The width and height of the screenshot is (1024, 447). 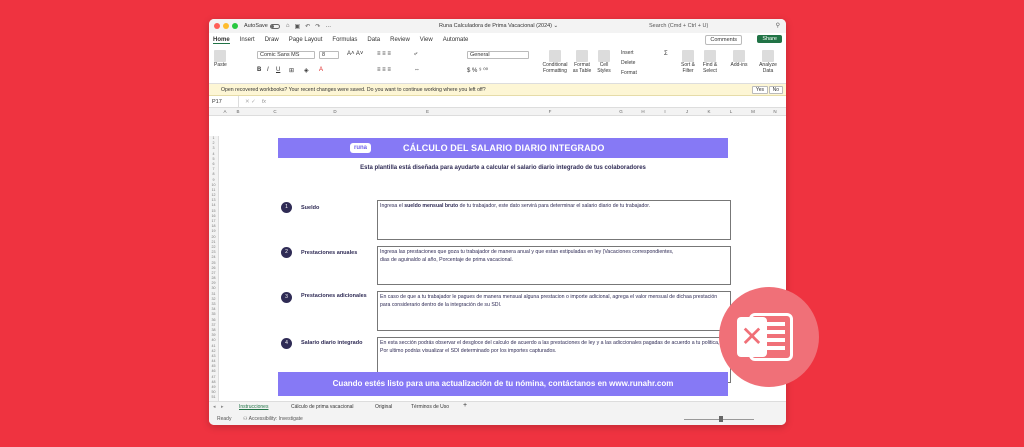 What do you see at coordinates (224, 101) in the screenshot?
I see `name-box: P17` at bounding box center [224, 101].